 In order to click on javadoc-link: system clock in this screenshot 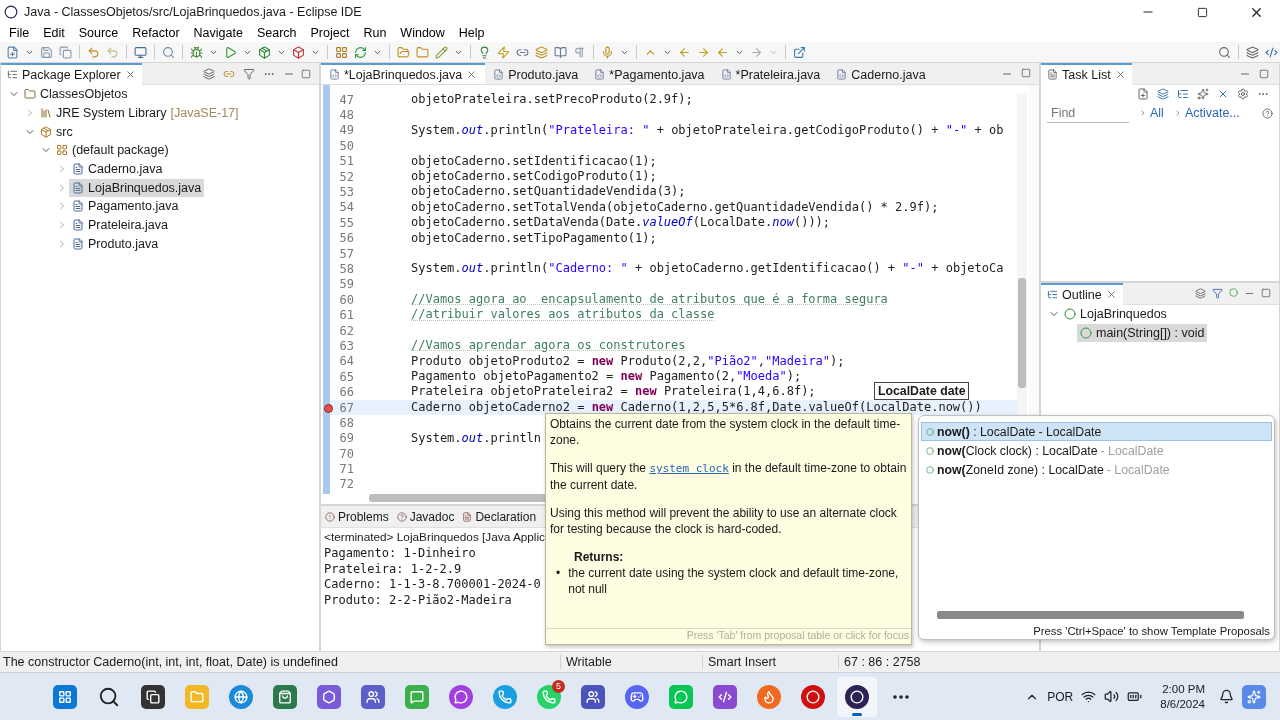, I will do `click(689, 468)`.